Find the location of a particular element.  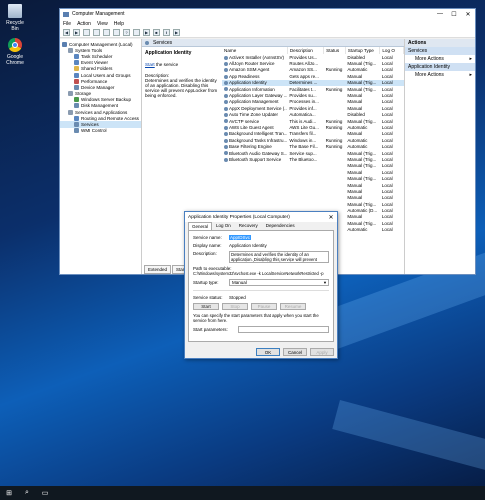

taskbar: ⊞ ⌕ ▭ is located at coordinates (242, 493).